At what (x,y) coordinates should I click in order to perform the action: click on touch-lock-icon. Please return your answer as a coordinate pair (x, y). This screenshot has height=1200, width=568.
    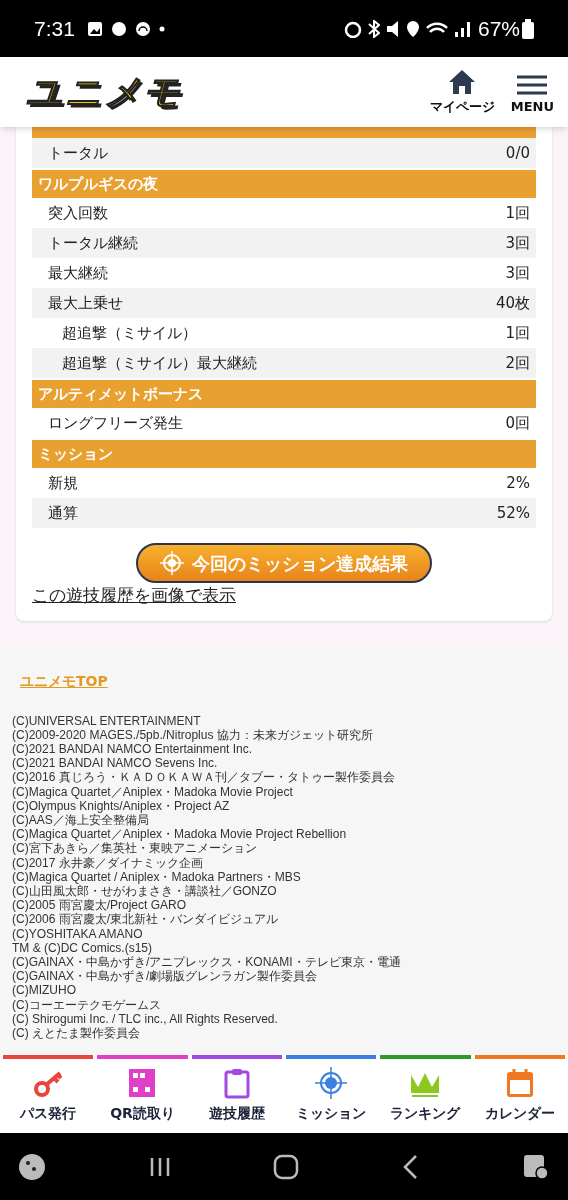
    Looking at the image, I should click on (536, 1166).